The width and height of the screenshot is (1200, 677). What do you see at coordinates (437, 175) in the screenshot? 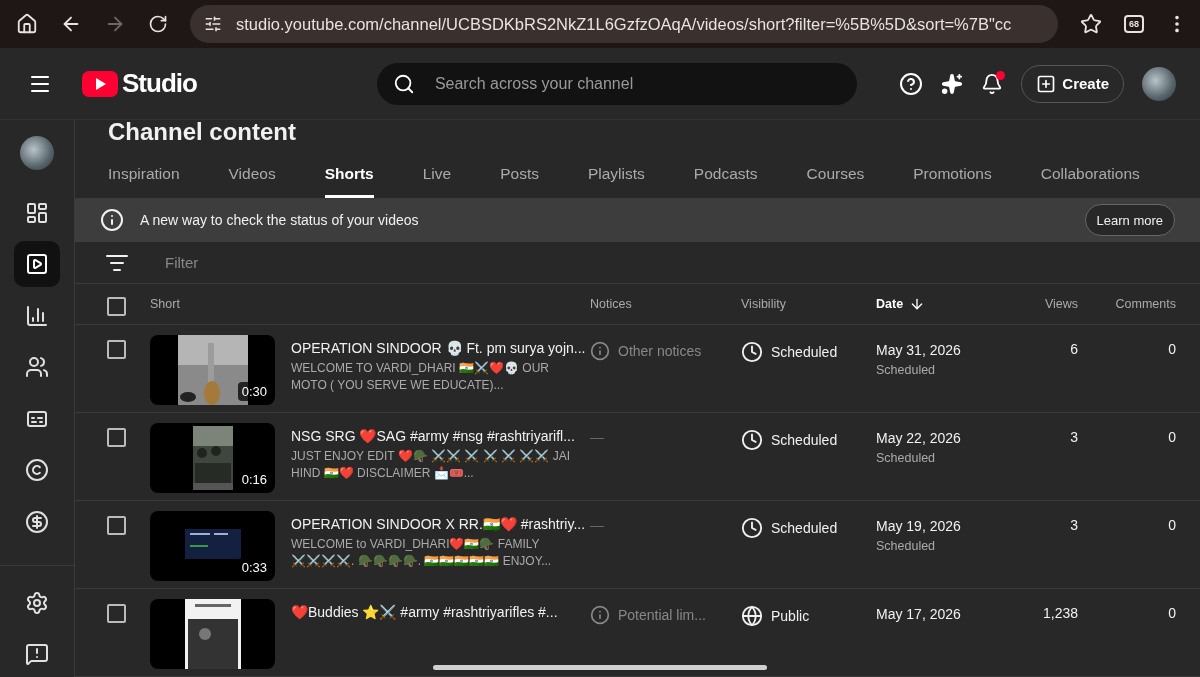
I see `tab: Live` at bounding box center [437, 175].